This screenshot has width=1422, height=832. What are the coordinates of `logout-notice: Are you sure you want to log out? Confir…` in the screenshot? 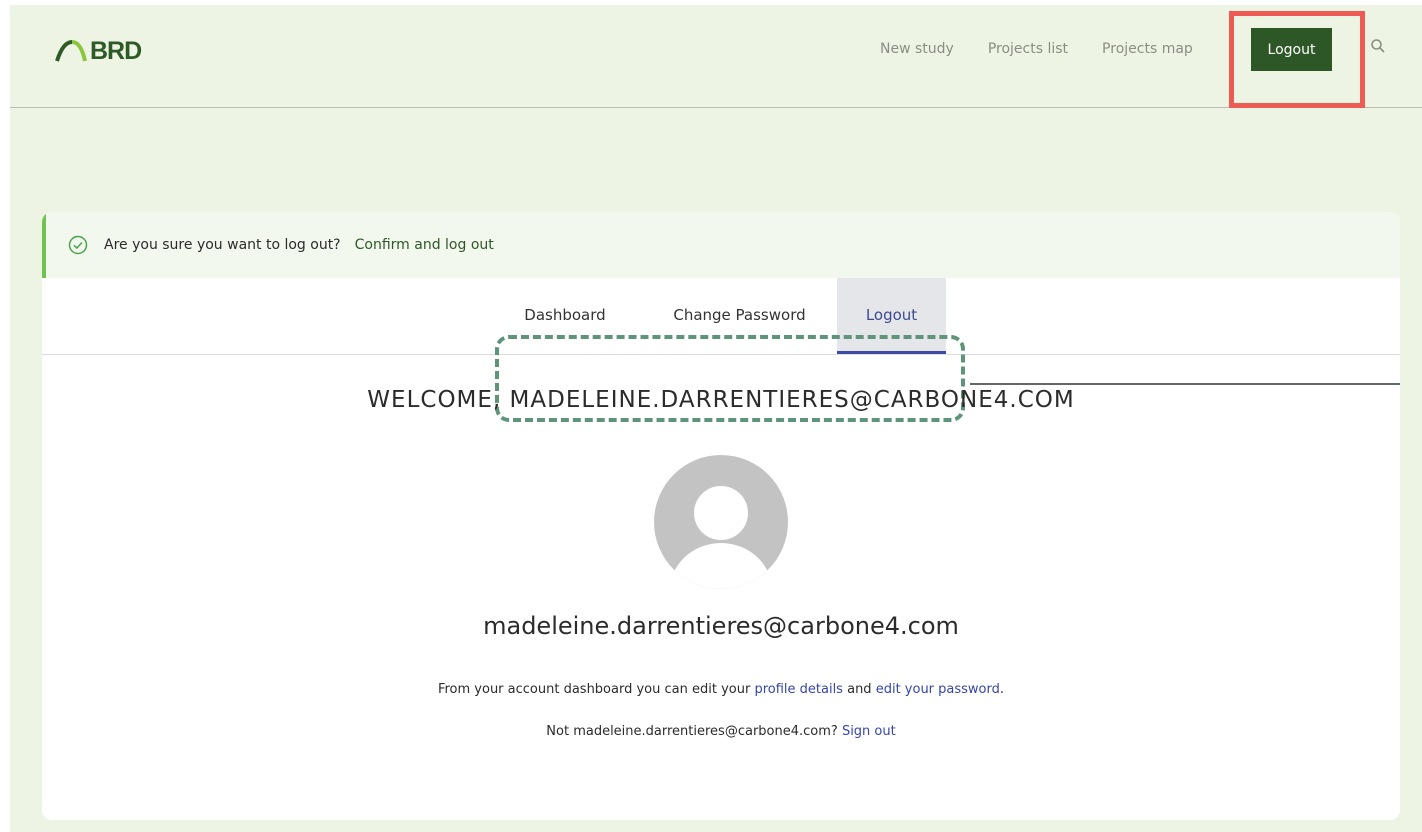 It's located at (721, 245).